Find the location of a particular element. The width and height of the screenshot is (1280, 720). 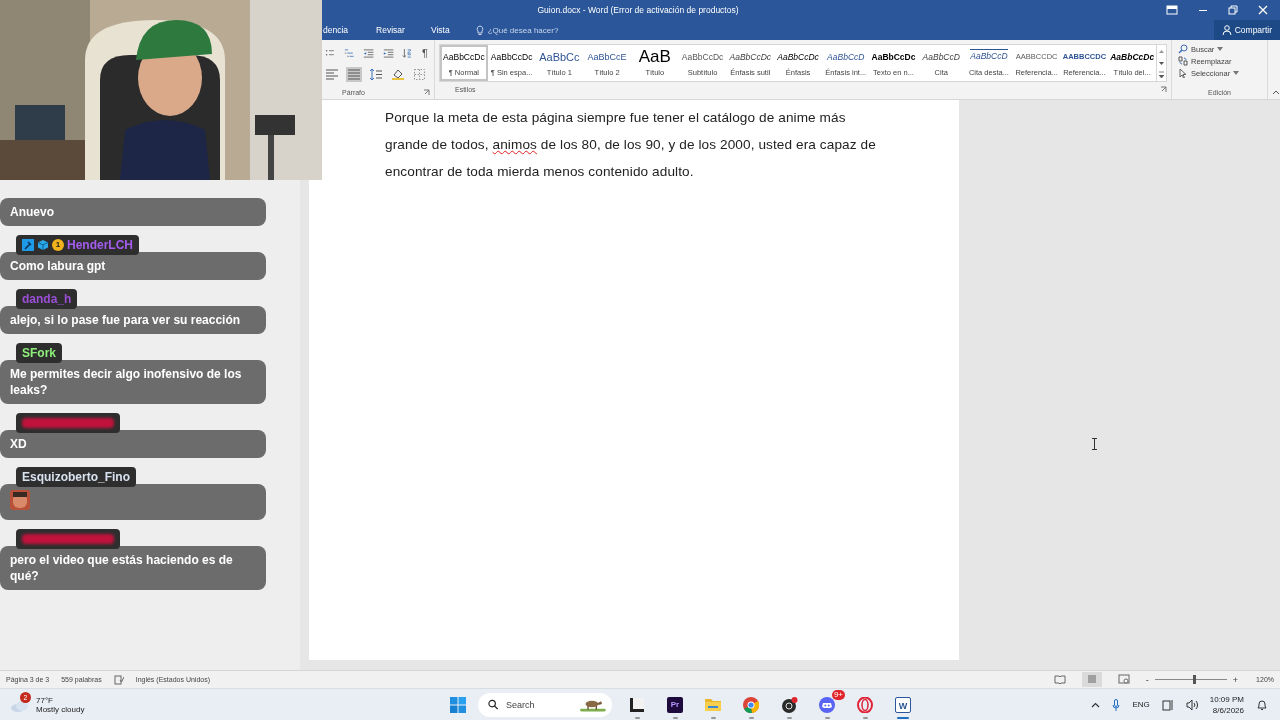

volume-icon is located at coordinates (1191, 704).